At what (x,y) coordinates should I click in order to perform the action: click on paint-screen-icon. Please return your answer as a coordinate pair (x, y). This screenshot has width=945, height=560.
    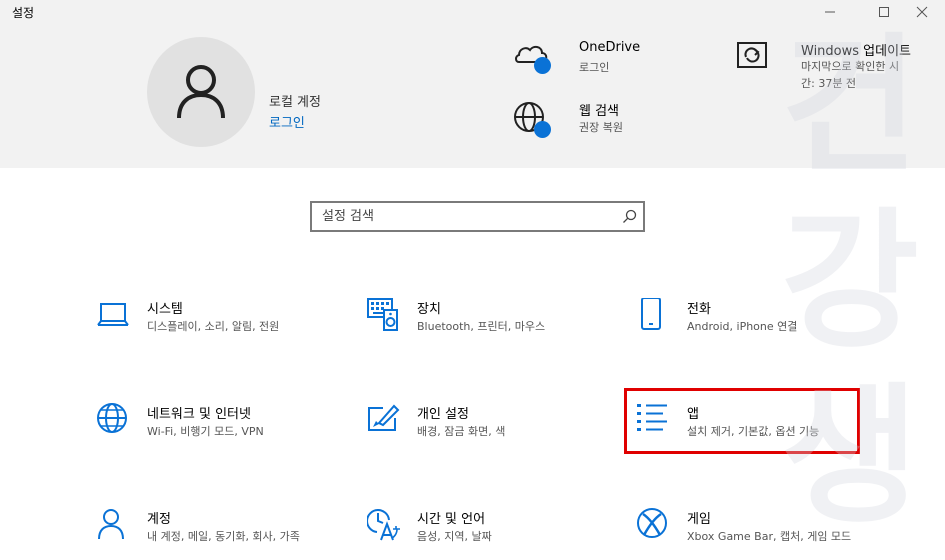
    Looking at the image, I should click on (384, 417).